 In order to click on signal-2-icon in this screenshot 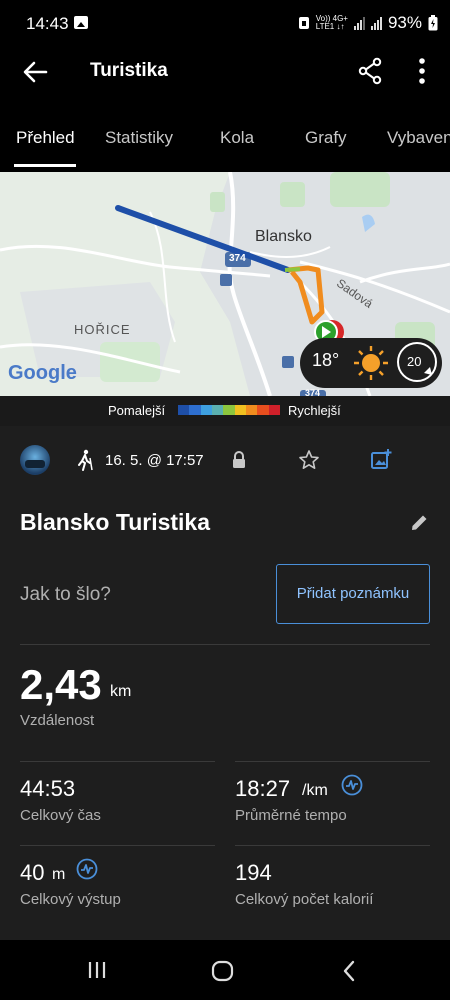, I will do `click(376, 23)`.